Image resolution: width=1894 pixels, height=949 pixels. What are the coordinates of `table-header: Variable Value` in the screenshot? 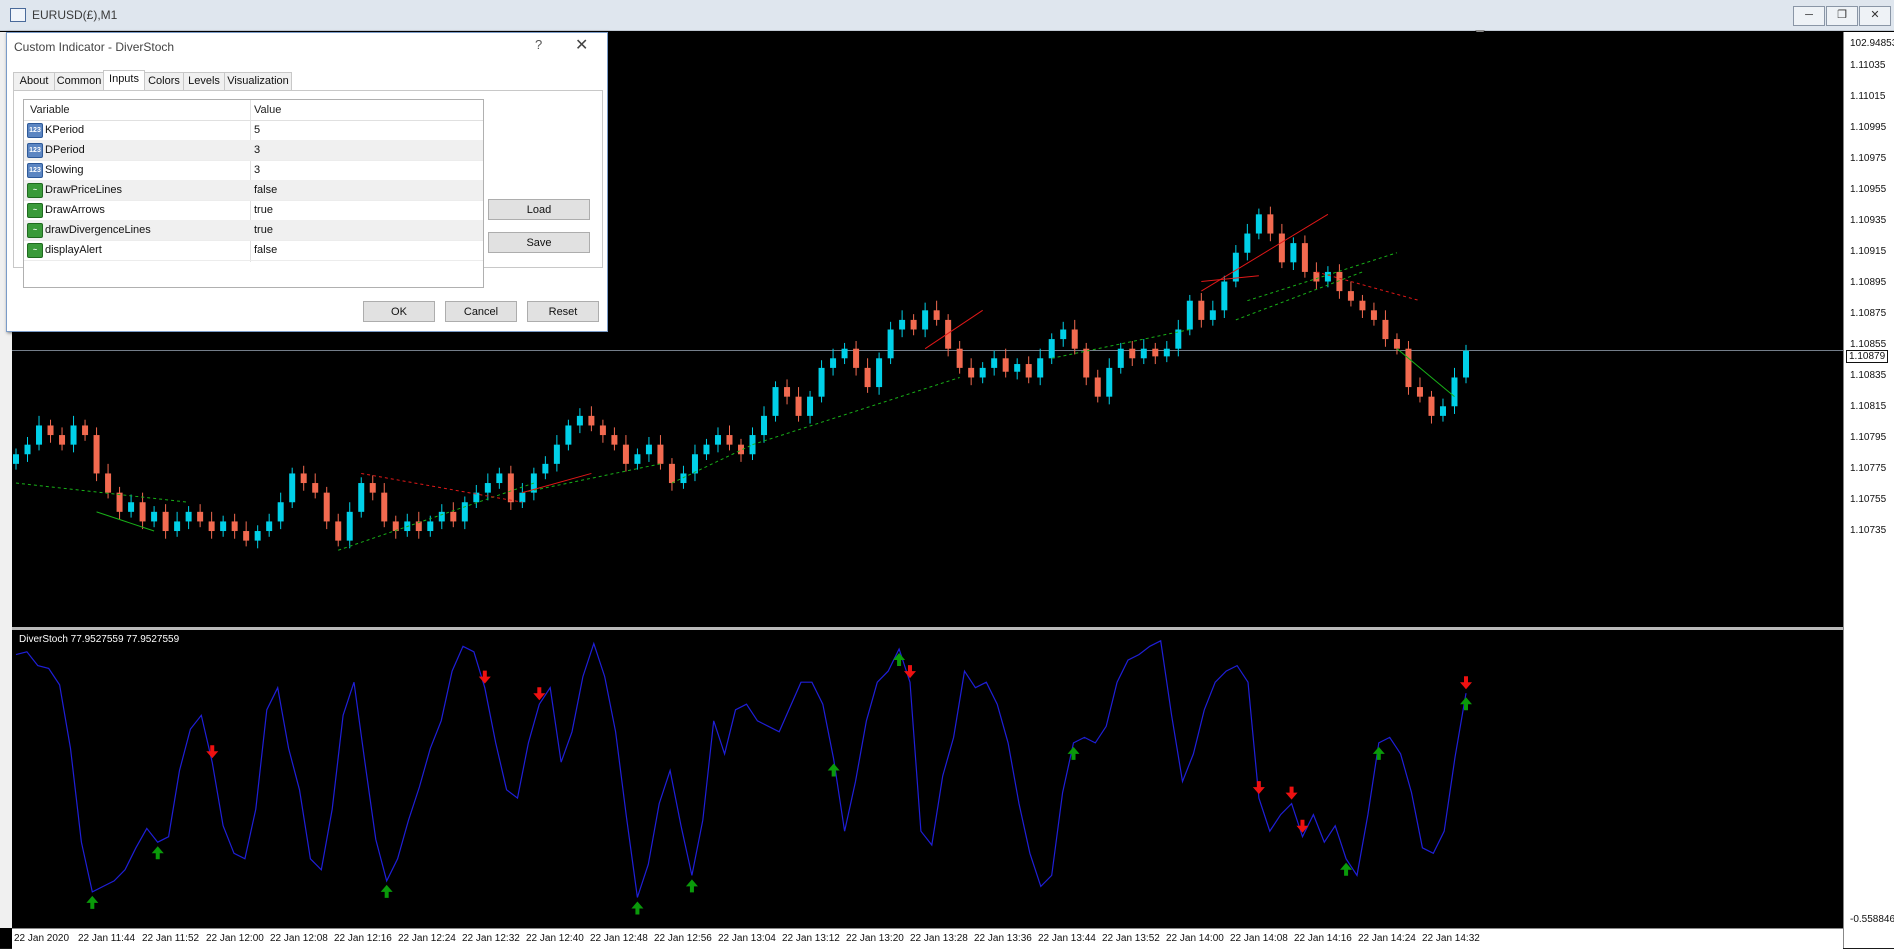 It's located at (253, 110).